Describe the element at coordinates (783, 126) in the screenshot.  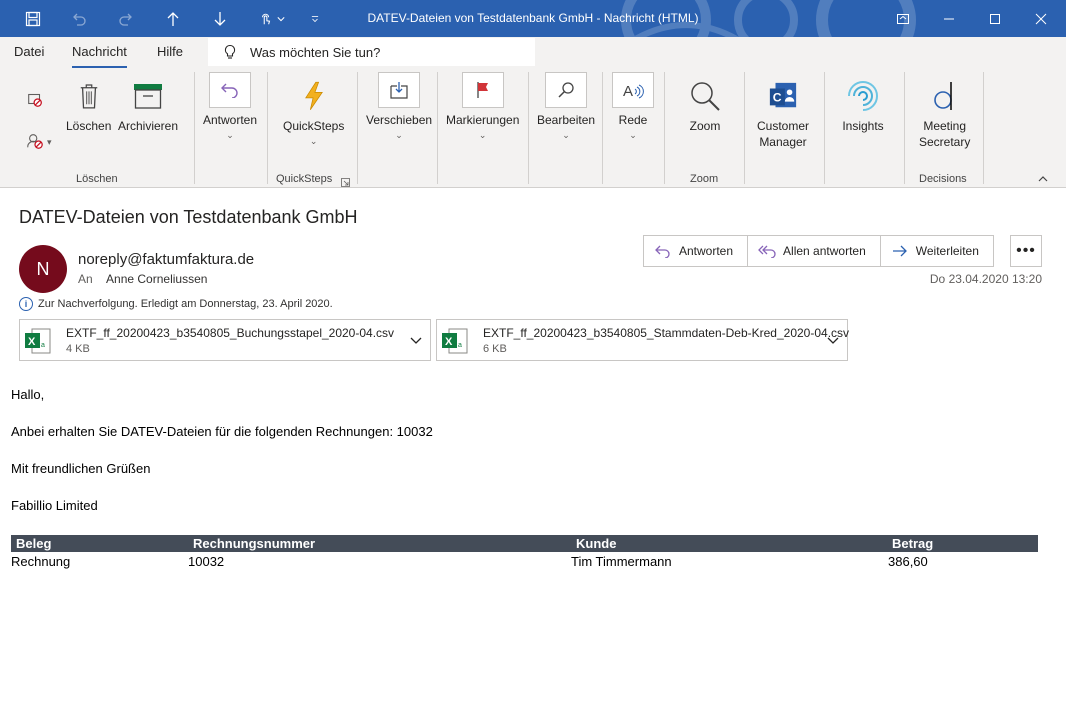
I see `customer-manager-label-line1: Customer` at that location.